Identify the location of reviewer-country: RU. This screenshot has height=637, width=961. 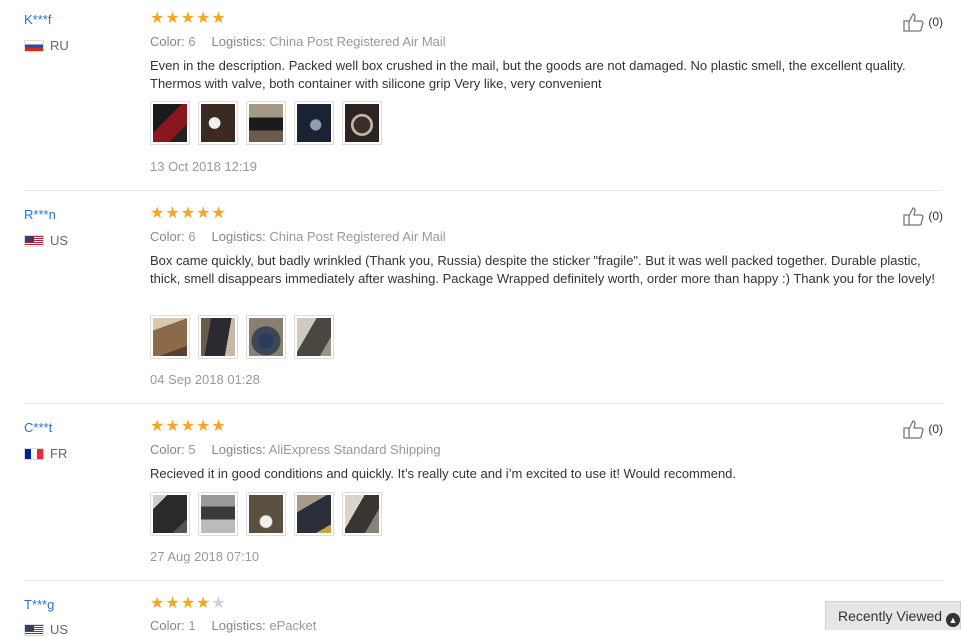
(46, 45).